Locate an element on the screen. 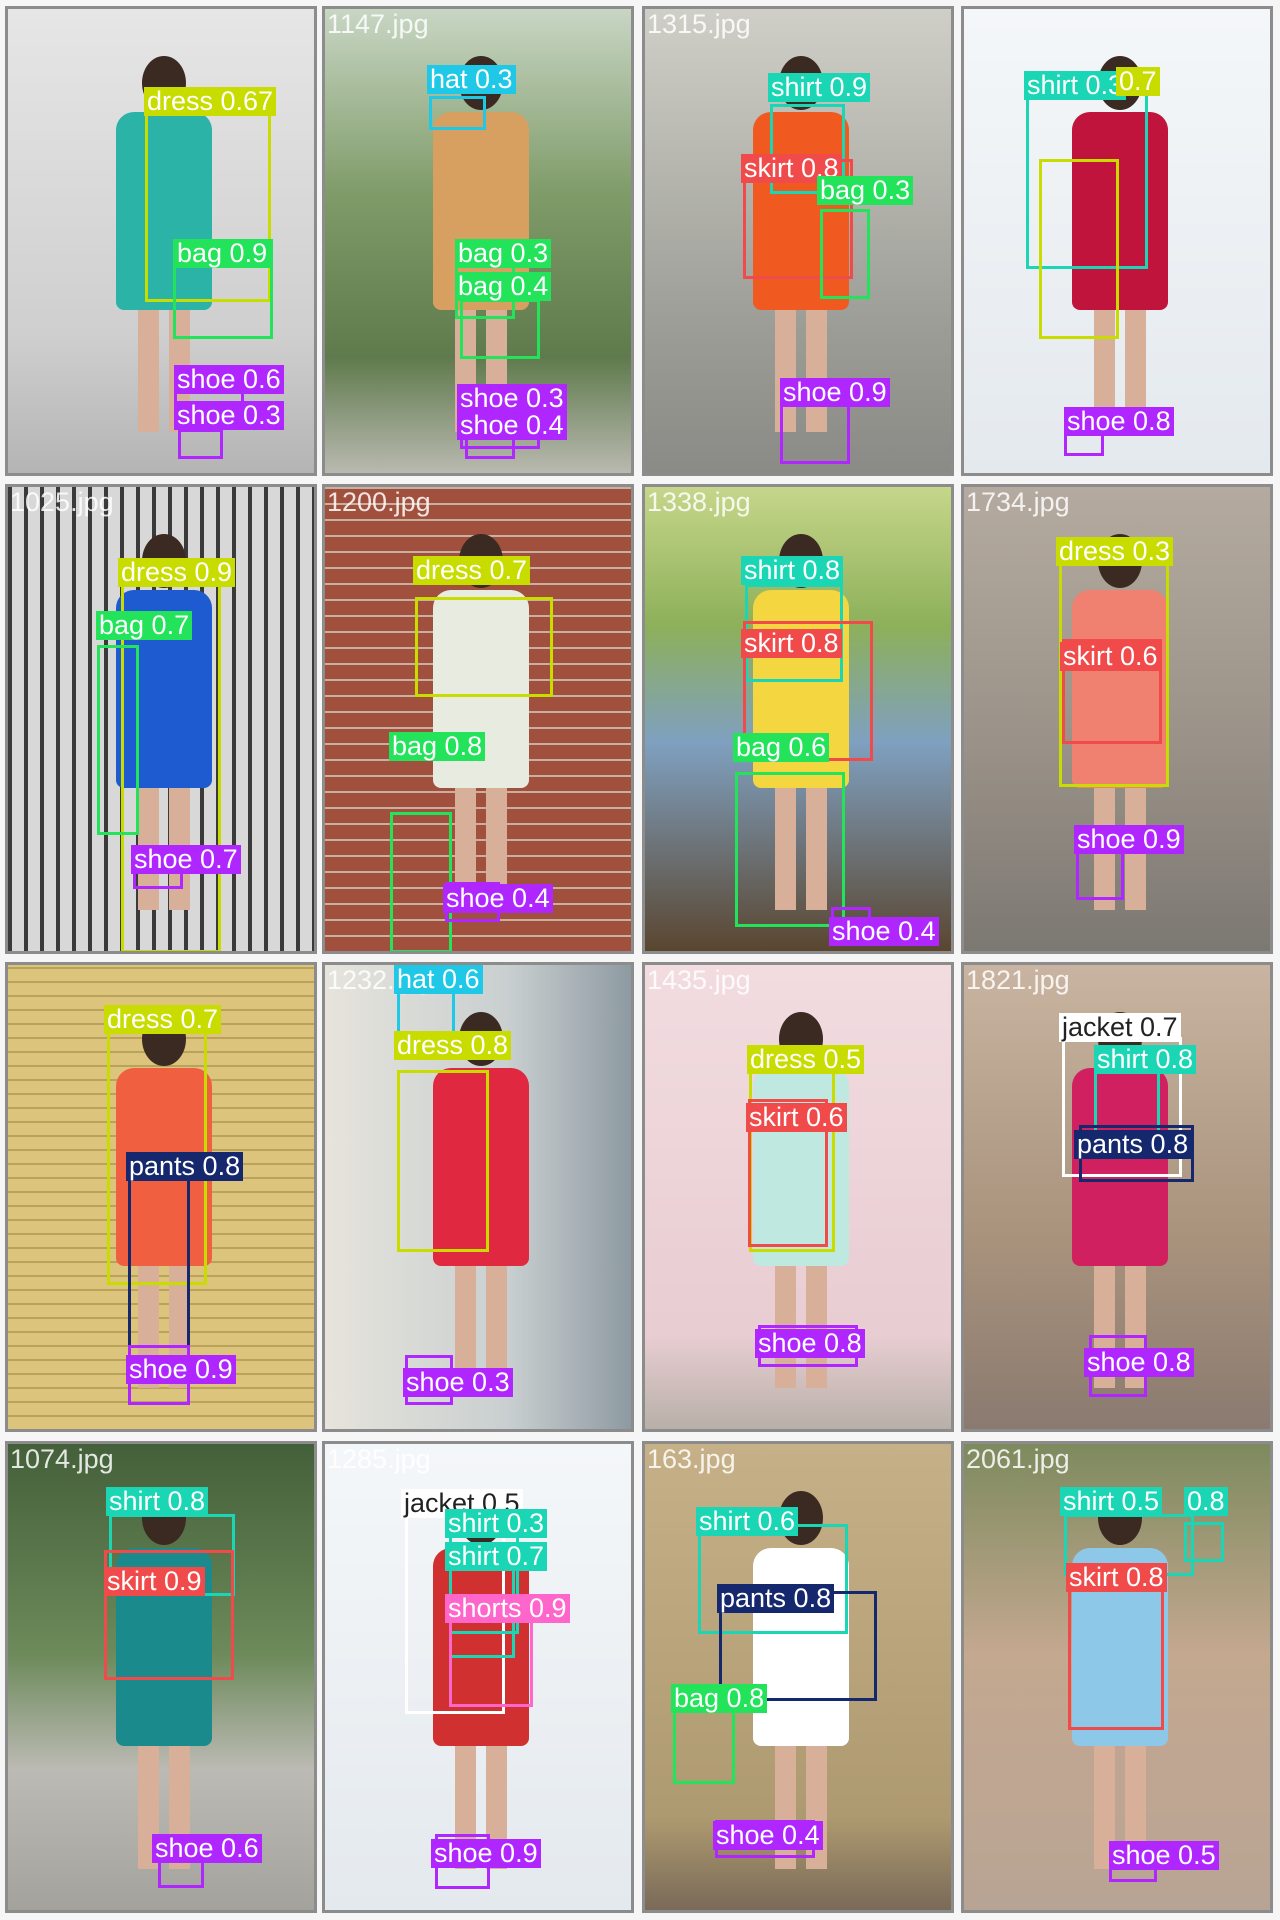  detection-label-dress: dress 0.3 is located at coordinates (1115, 551).